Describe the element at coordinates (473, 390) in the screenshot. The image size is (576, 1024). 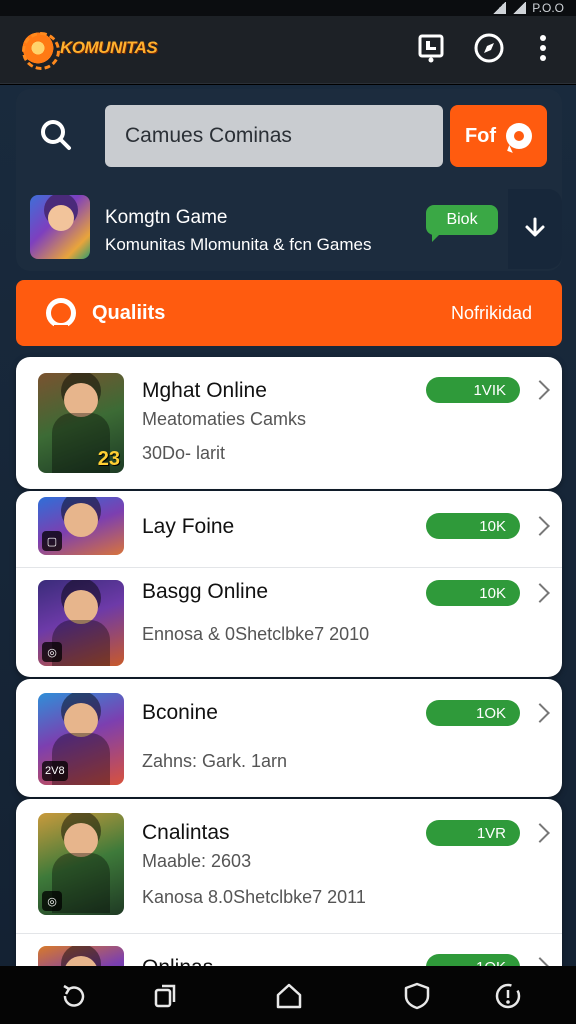
I see `member-count-badge: 1VIK` at that location.